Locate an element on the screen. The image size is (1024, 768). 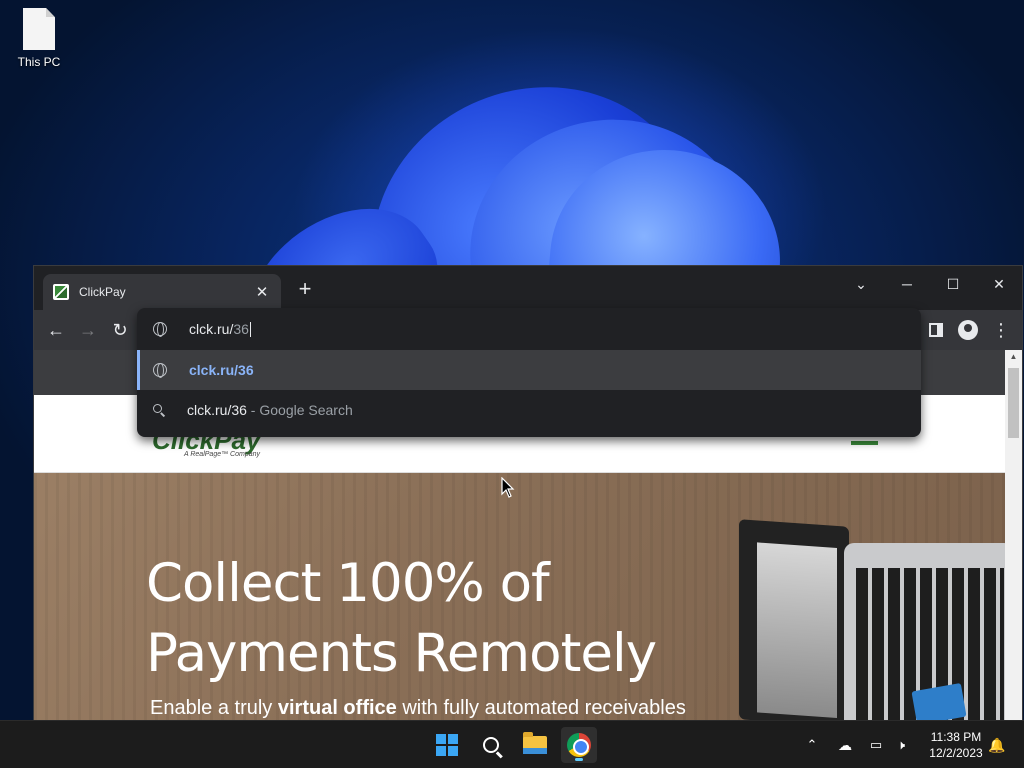
clock-date: 12/2/2023 is located at coordinates (956, 753).